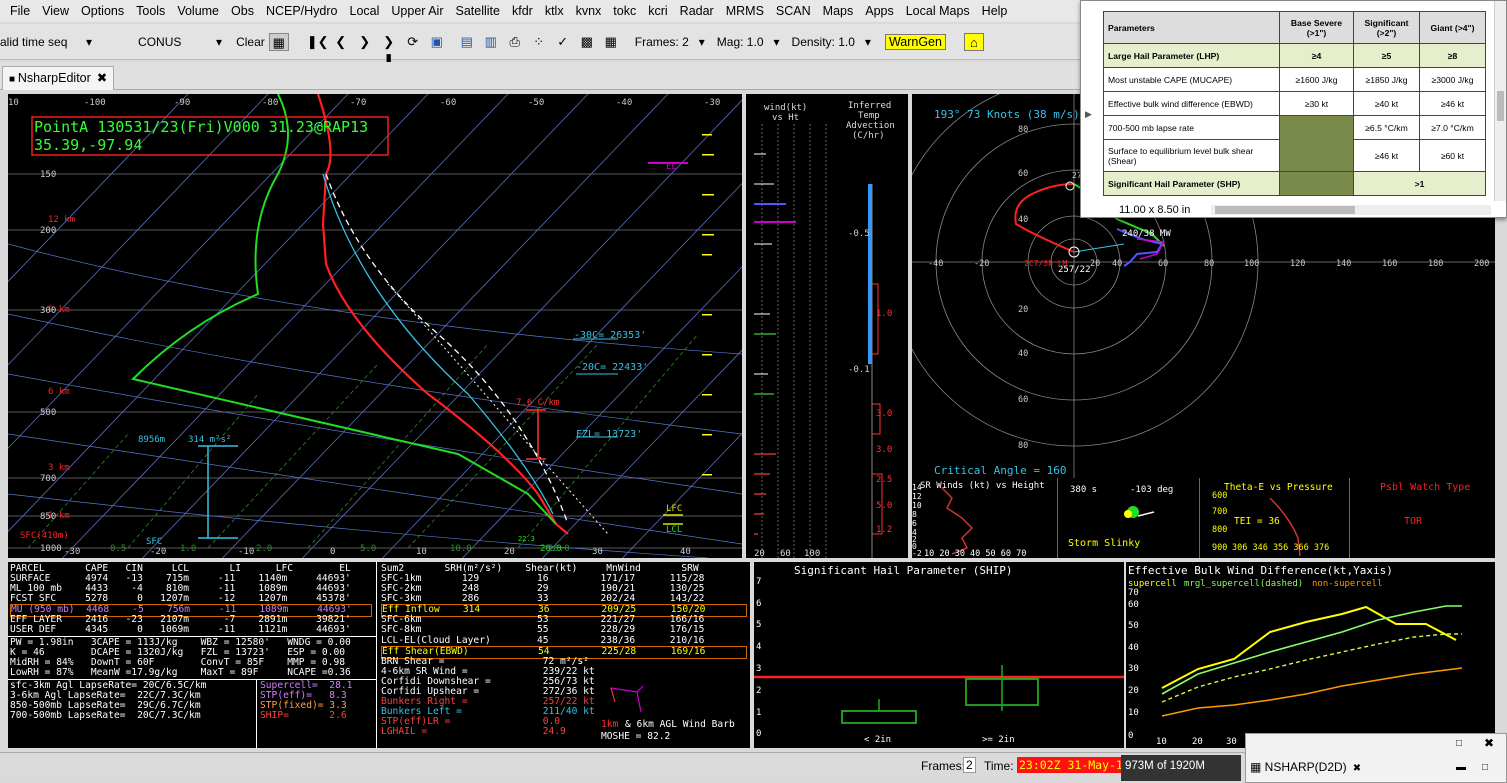 The image size is (1507, 783). What do you see at coordinates (831, 42) in the screenshot?
I see `density-dropdown: Density: 1.0 ▾` at bounding box center [831, 42].